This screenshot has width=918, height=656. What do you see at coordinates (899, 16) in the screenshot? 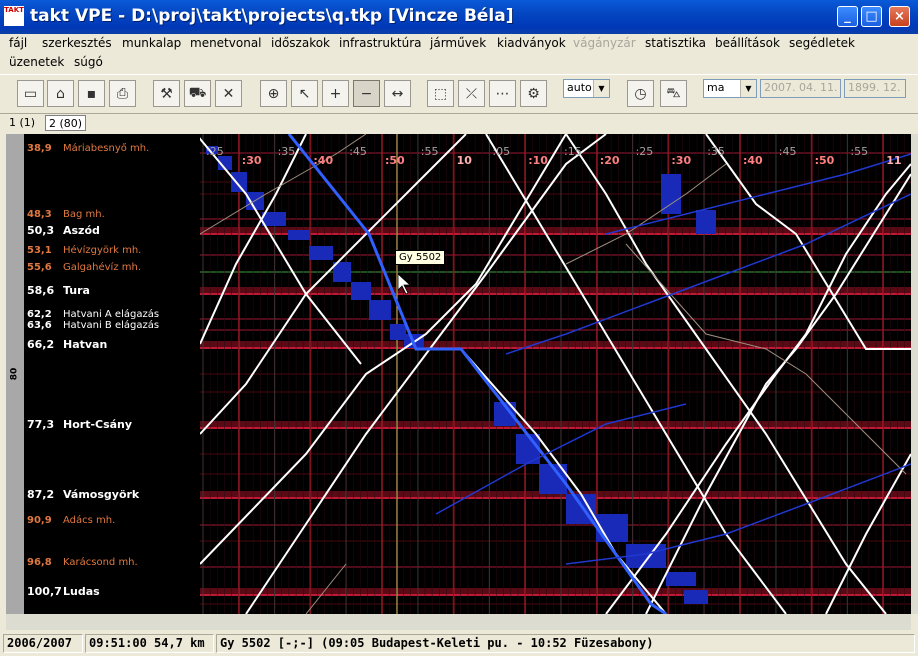
I see `close-button: ×` at bounding box center [899, 16].